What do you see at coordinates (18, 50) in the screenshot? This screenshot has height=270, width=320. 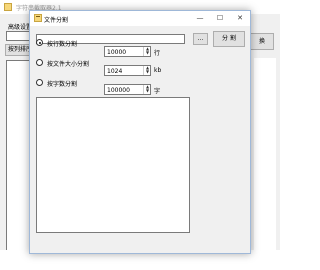 I see `sort-by-column-button: 按列排序` at bounding box center [18, 50].